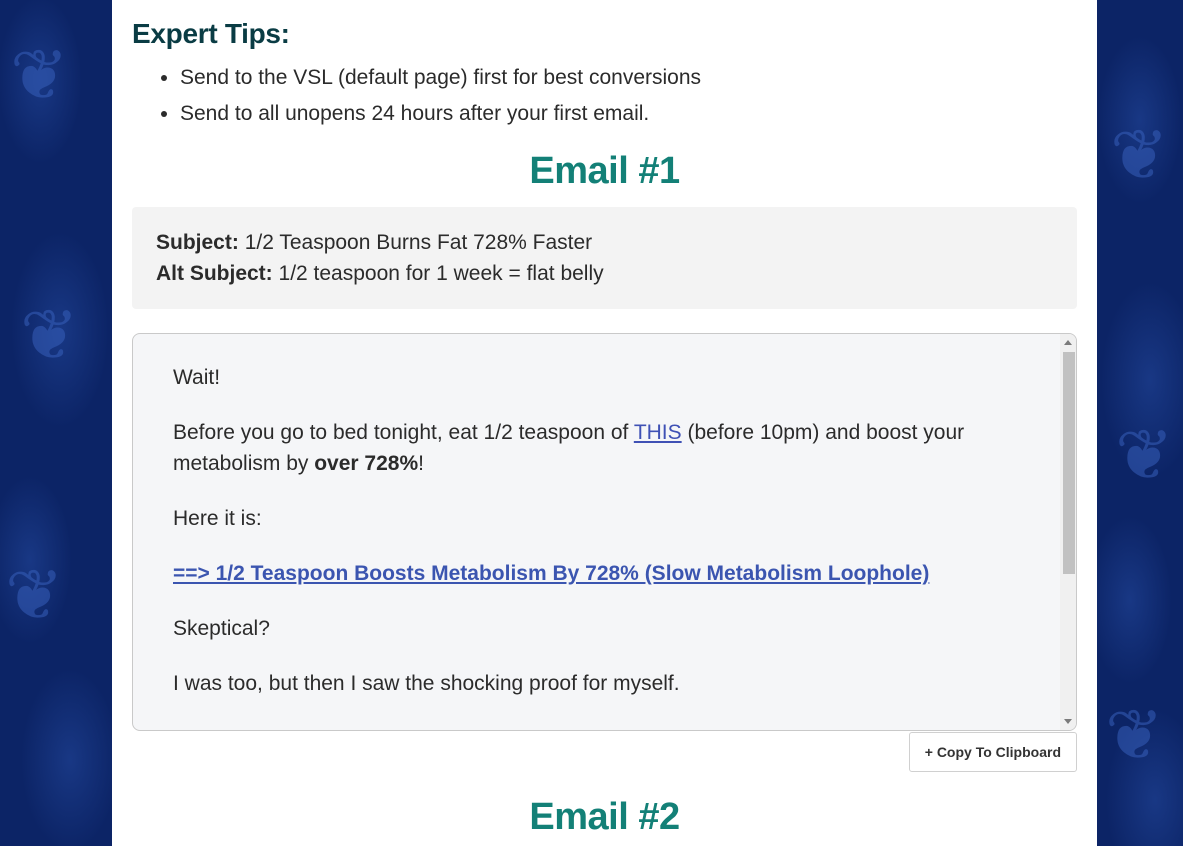 This screenshot has width=1183, height=846. What do you see at coordinates (214, 273) in the screenshot?
I see `alt-subject-label: Alt Subject:` at bounding box center [214, 273].